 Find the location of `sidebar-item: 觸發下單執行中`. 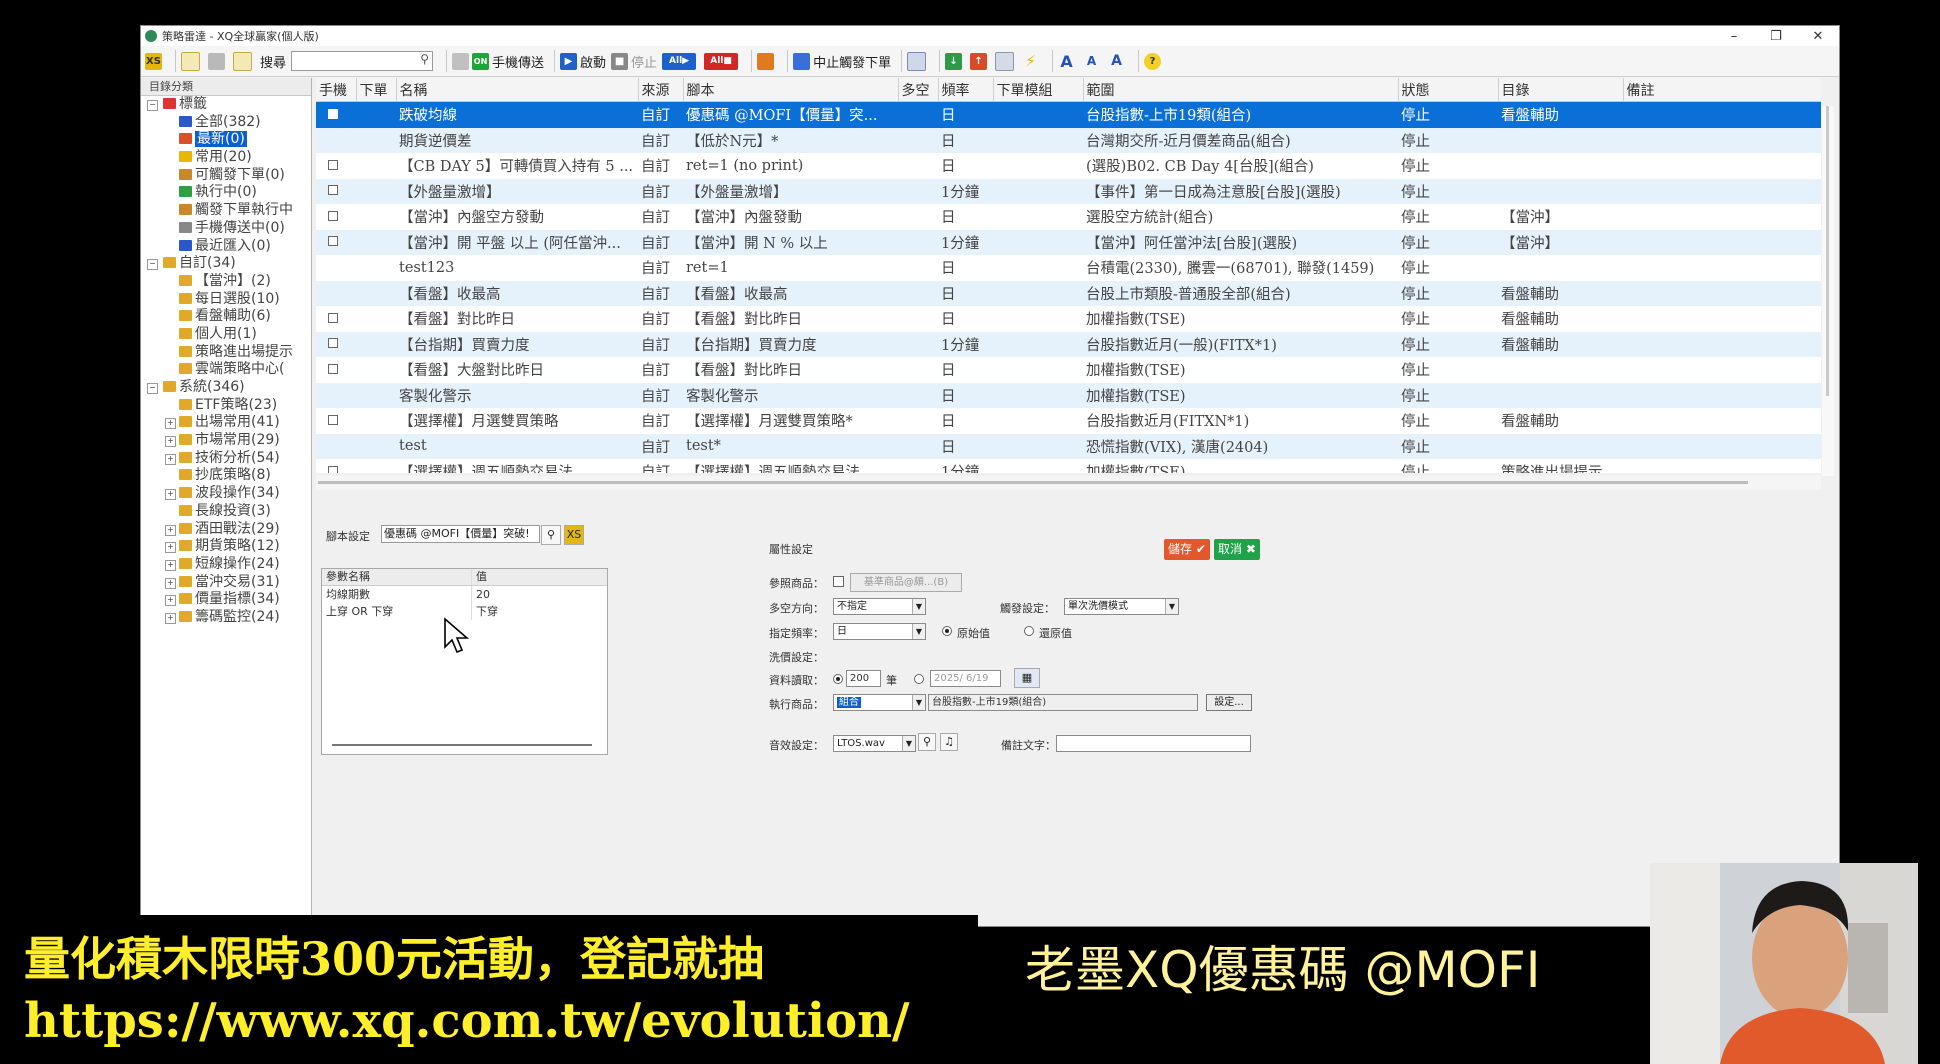

sidebar-item: 觸發下單執行中 is located at coordinates (226, 211).